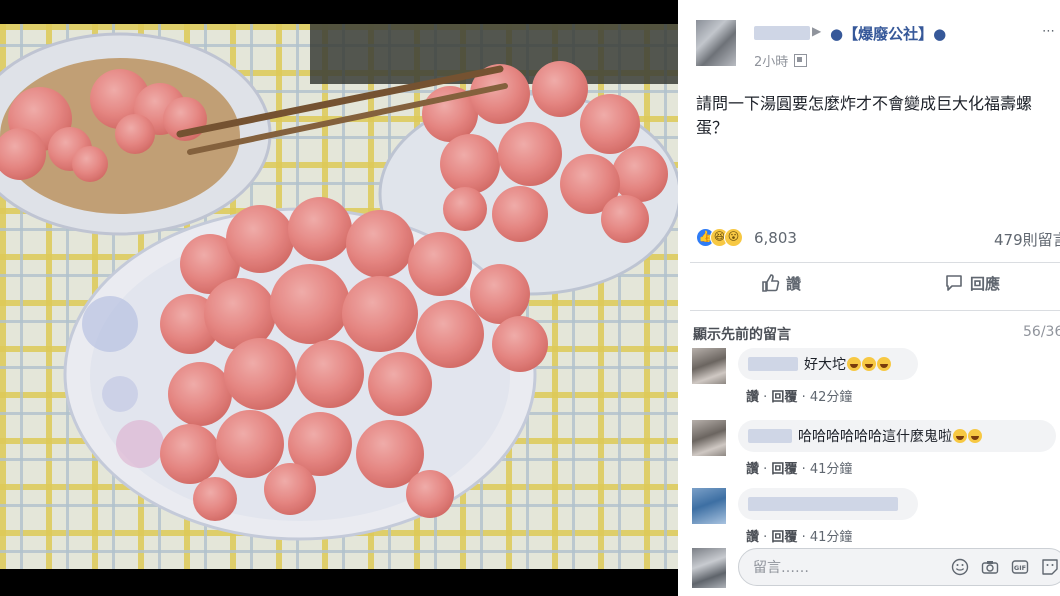  I want to click on reaction-count: 6,803, so click(775, 238).